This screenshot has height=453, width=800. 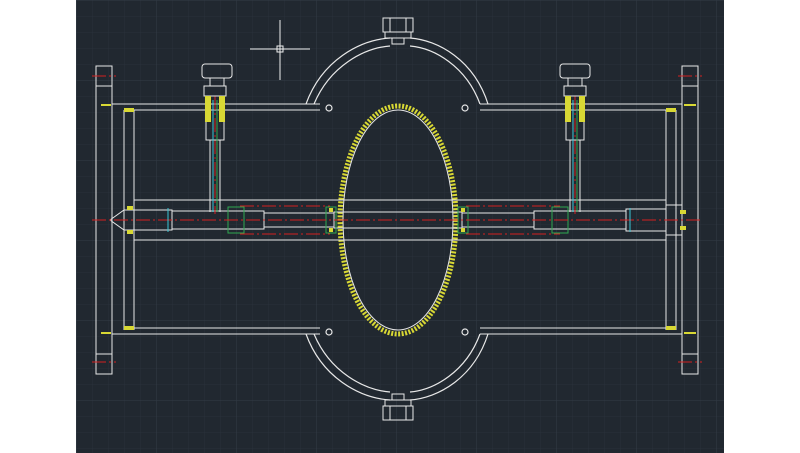 I want to click on left-margin, so click(x=38, y=226).